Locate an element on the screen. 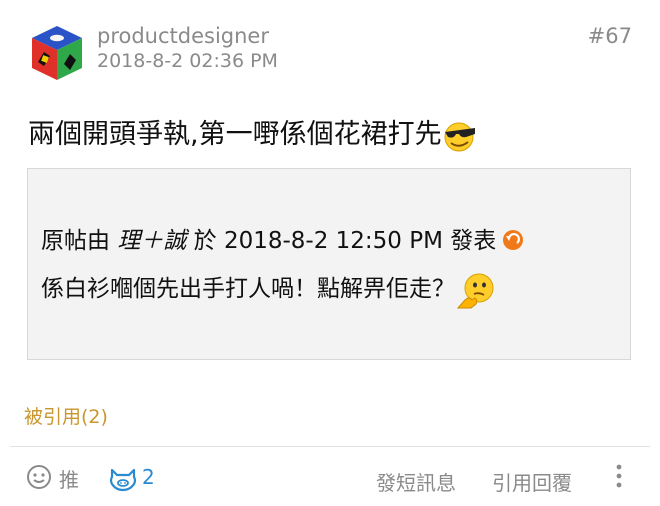 This screenshot has width=660, height=506. pig-icon is located at coordinates (123, 478).